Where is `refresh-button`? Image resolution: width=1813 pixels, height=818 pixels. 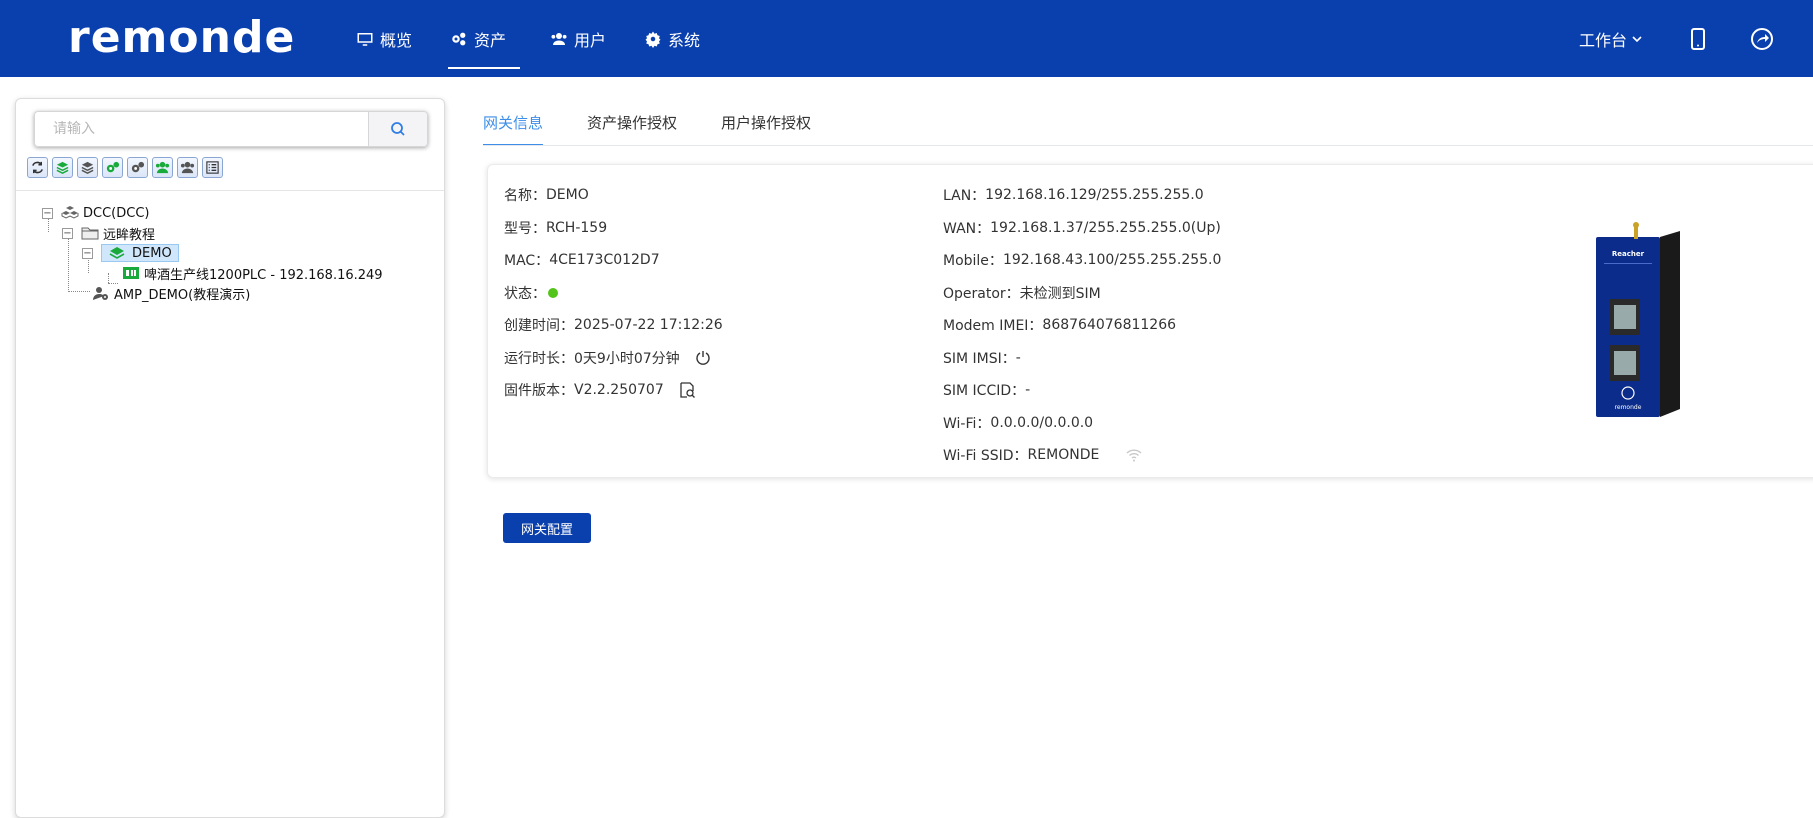 refresh-button is located at coordinates (37, 167).